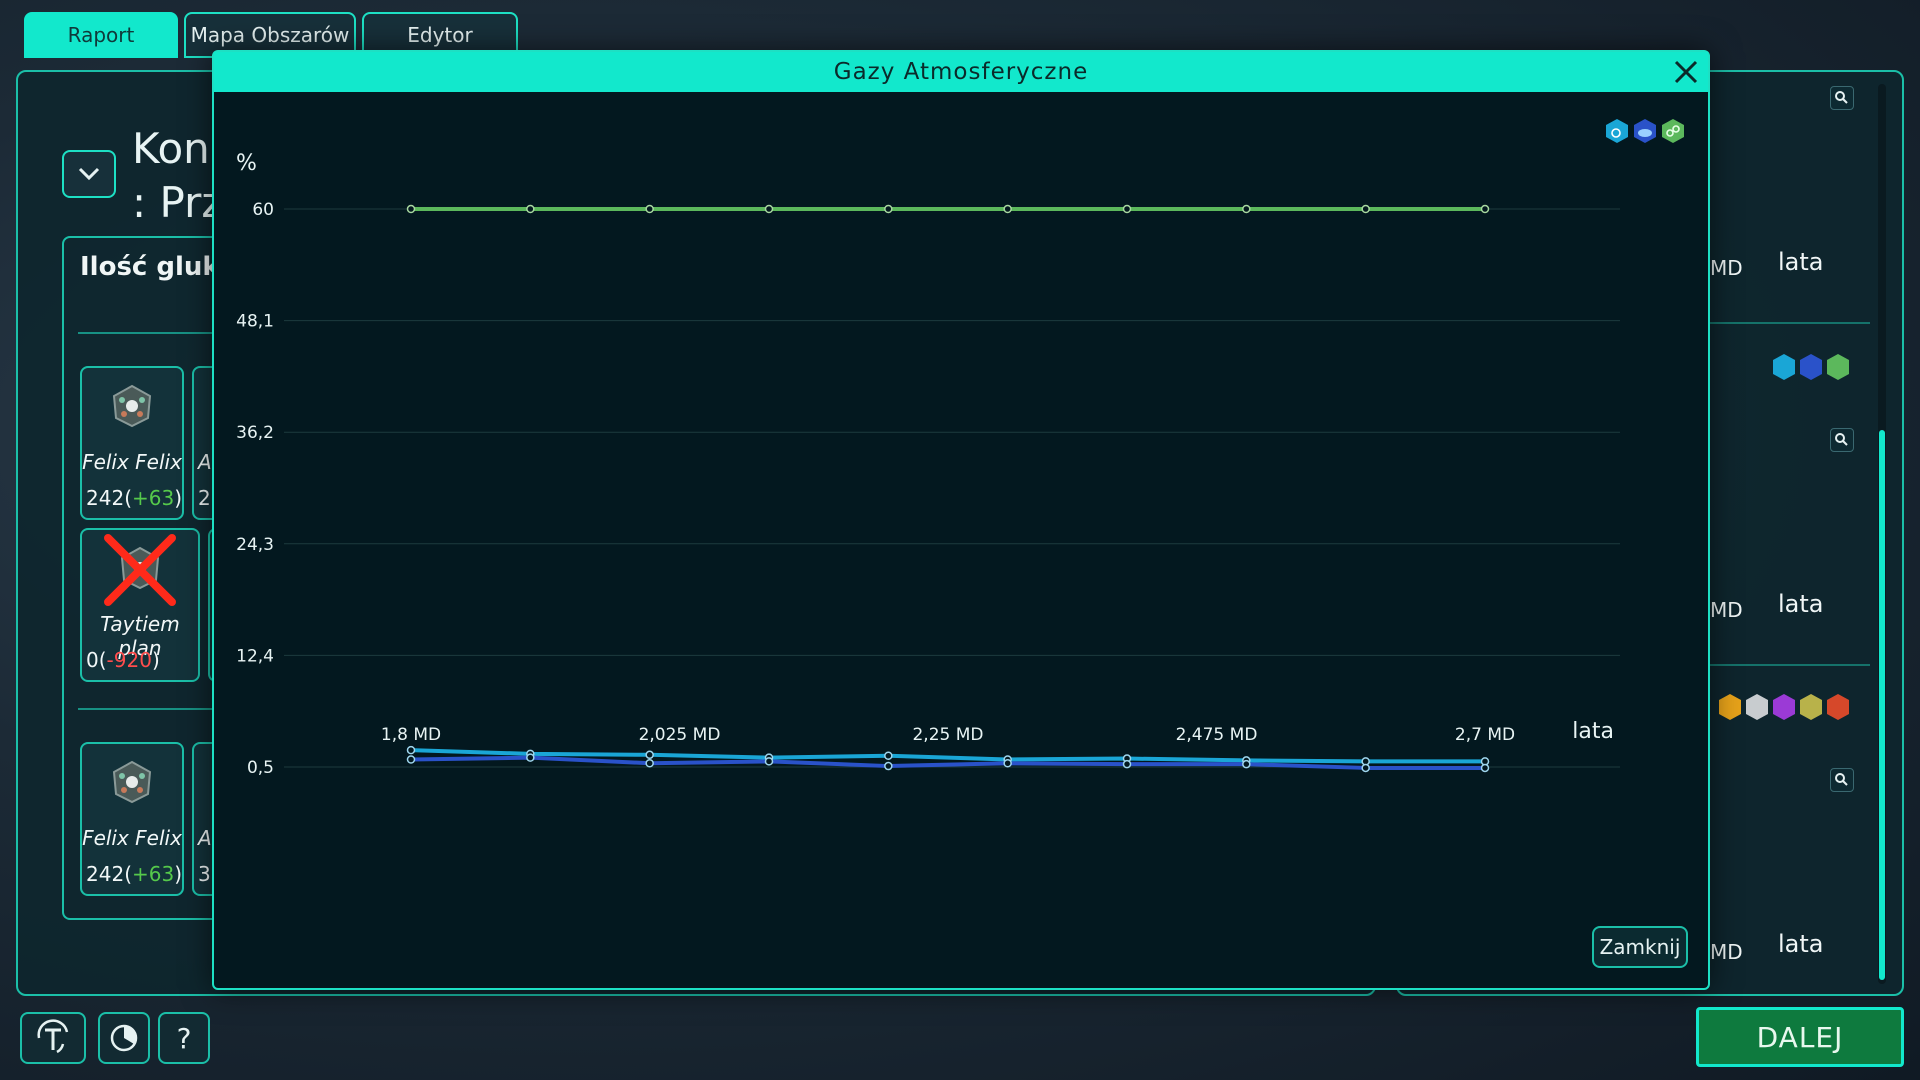  Describe the element at coordinates (270, 35) in the screenshot. I see `tab-label: Mapa Obszarów` at that location.